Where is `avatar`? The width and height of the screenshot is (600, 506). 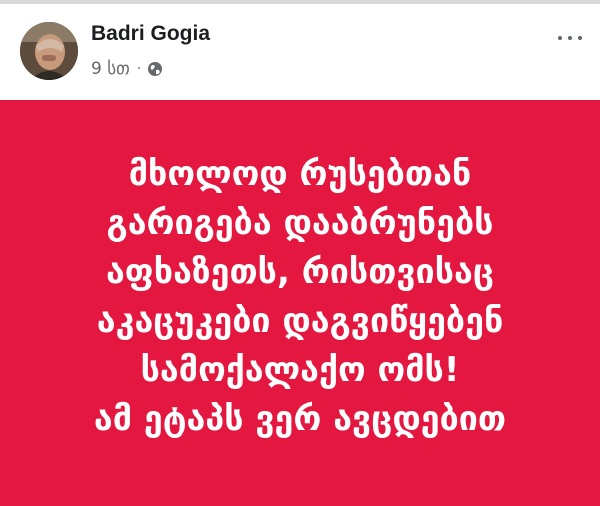 avatar is located at coordinates (49, 51).